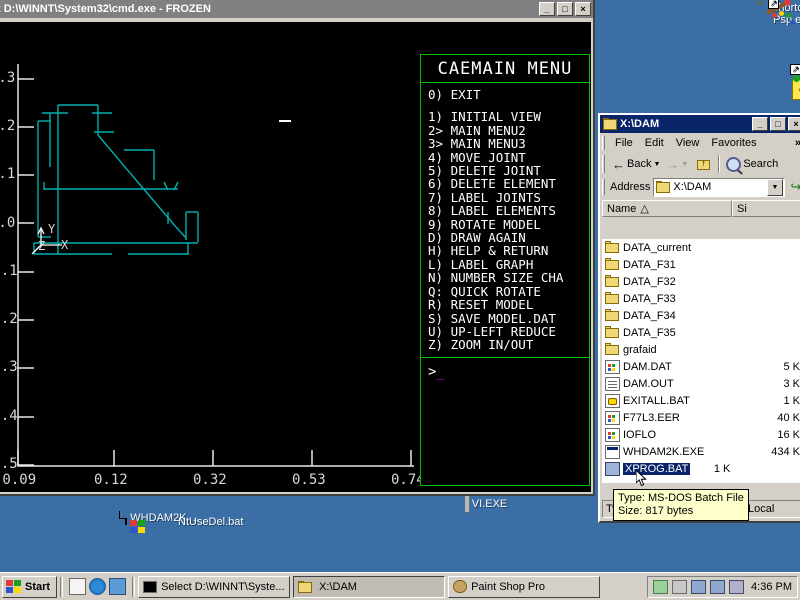 This screenshot has height=600, width=800. Describe the element at coordinates (508, 171) in the screenshot. I see `menu-item-delete-joint: 5) DELETE JOINT` at that location.